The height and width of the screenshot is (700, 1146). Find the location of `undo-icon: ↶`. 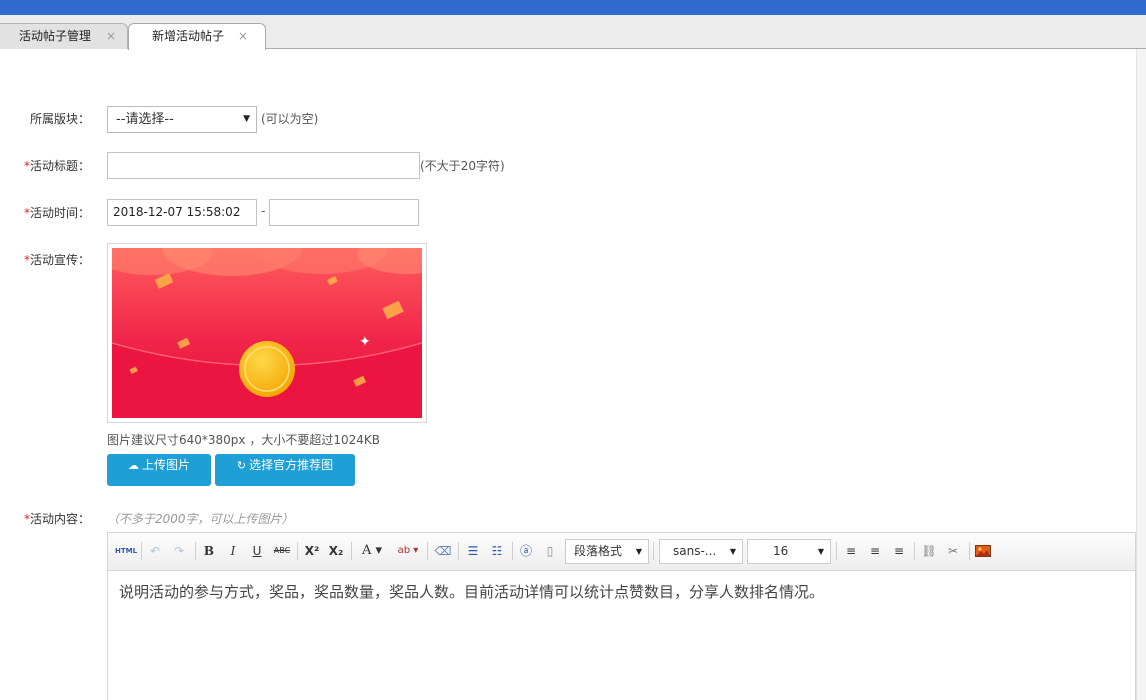

undo-icon: ↶ is located at coordinates (155, 551).